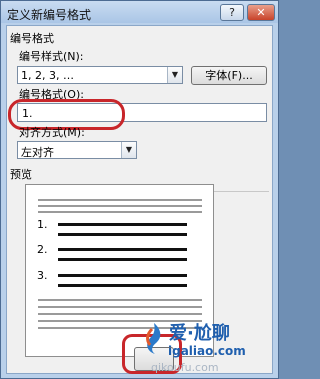 The height and width of the screenshot is (379, 320). Describe the element at coordinates (153, 338) in the screenshot. I see `watermark-logo-icon` at that location.